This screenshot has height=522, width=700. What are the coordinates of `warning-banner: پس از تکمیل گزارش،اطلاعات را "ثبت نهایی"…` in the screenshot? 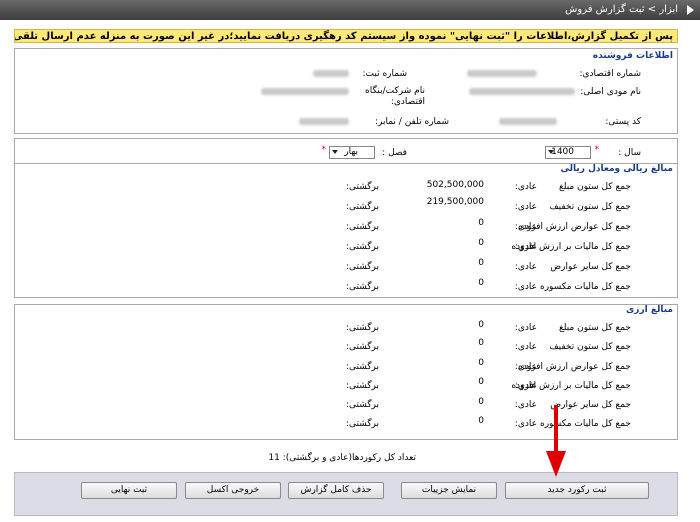 It's located at (346, 36).